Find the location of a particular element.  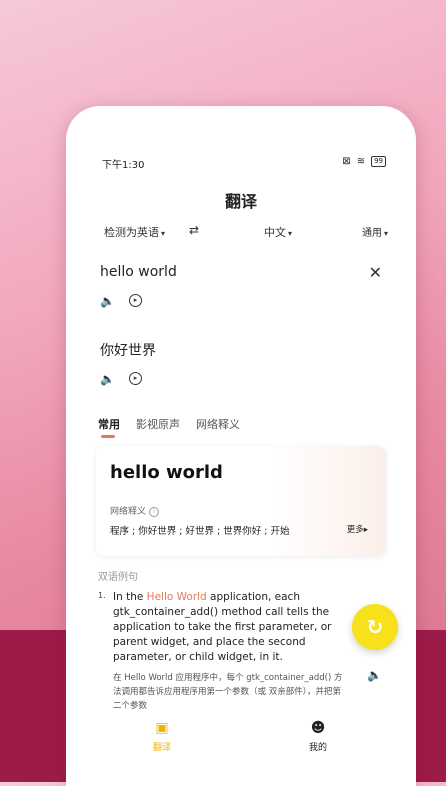

source-language-select: 检测为英语 ▾ is located at coordinates (134, 232).